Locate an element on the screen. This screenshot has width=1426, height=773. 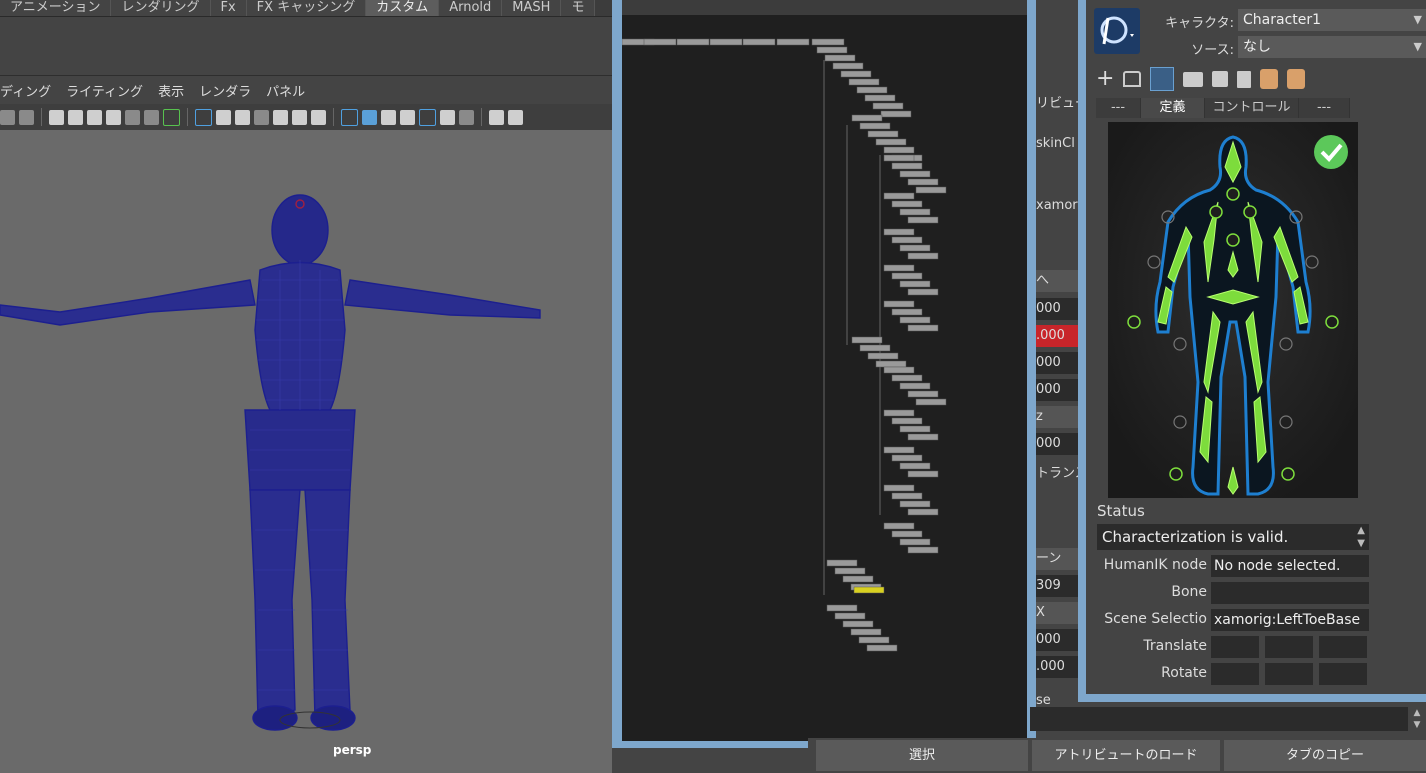
wireframe-on-shaded-icon is located at coordinates (407, 117).